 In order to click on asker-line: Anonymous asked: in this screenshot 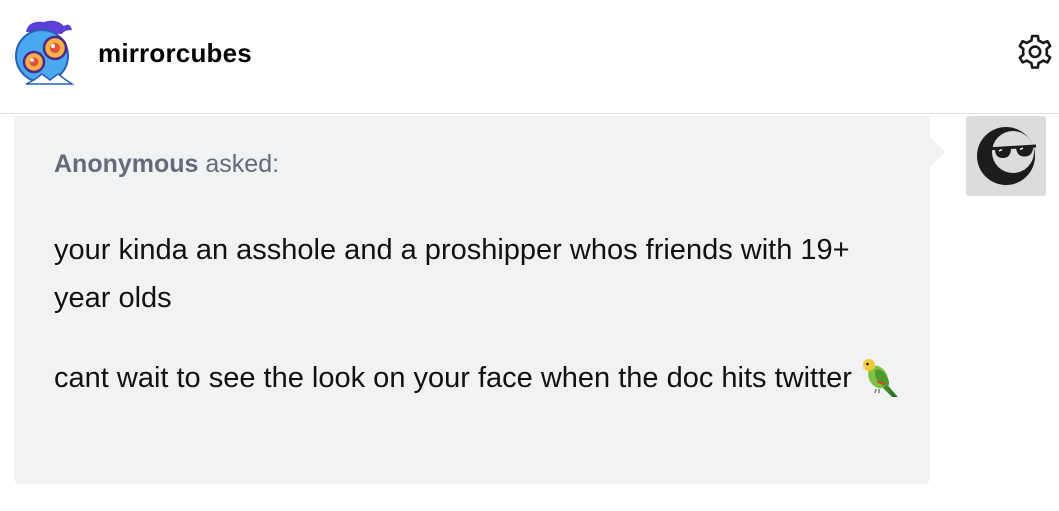, I will do `click(166, 164)`.